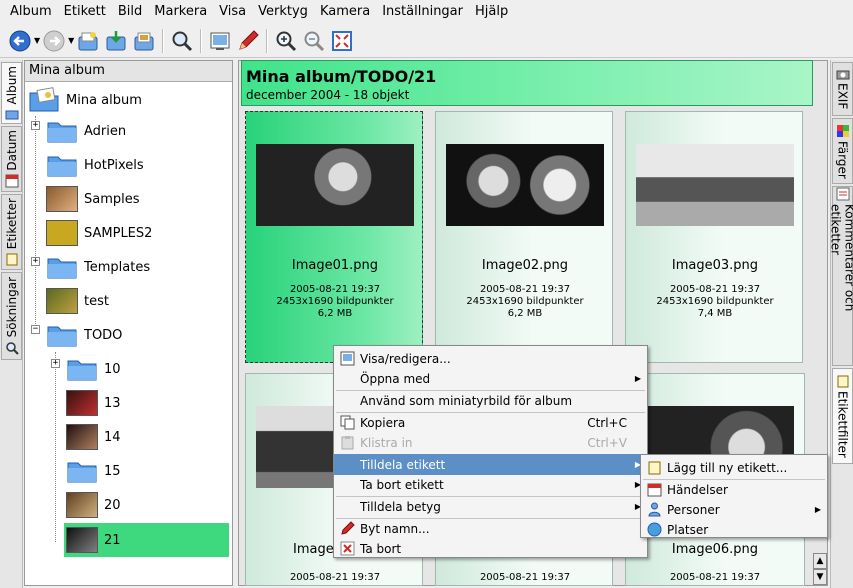  I want to click on zoom-out-icon, so click(314, 41).